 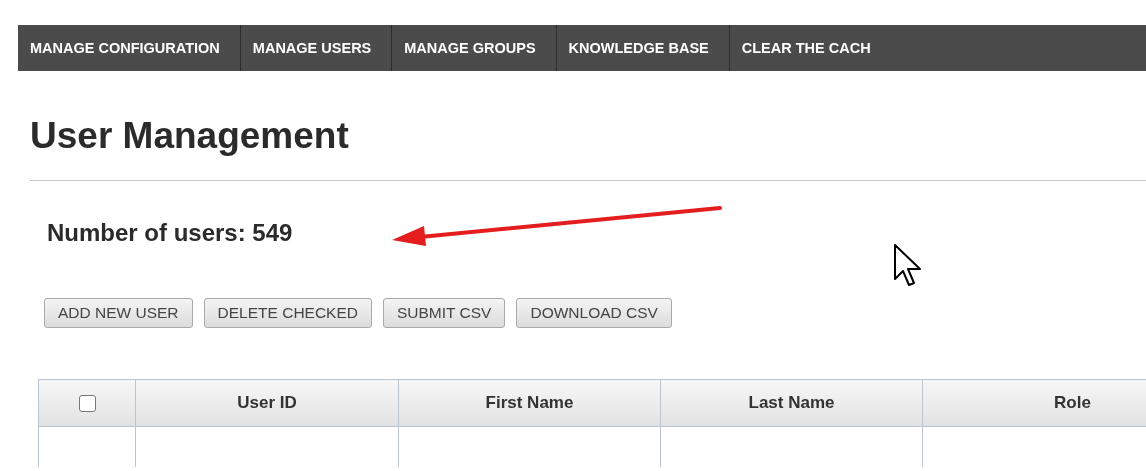 I want to click on column-header: First Name, so click(x=529, y=403).